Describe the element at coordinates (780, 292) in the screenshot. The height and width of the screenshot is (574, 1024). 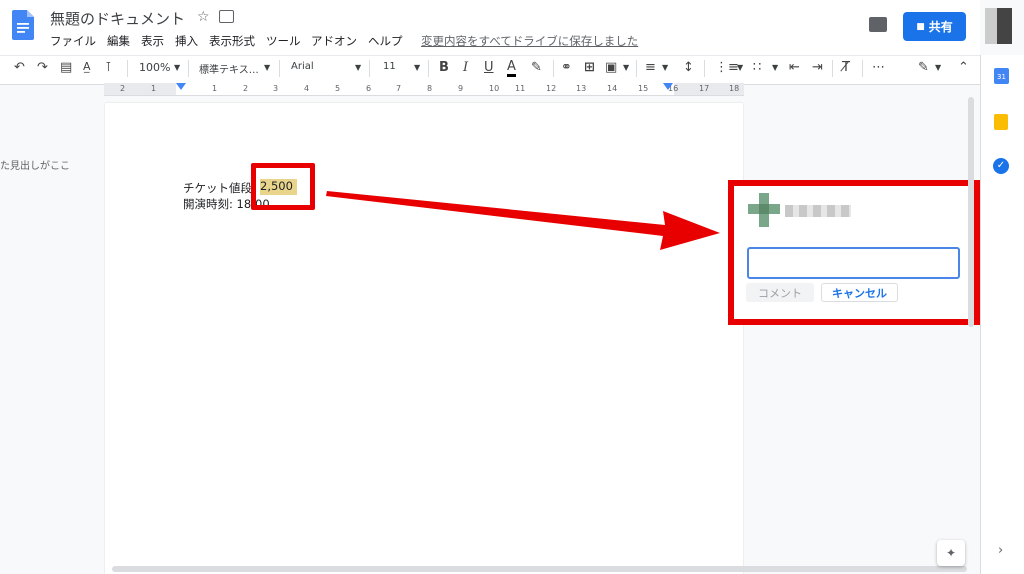
I see `comment-submit-button: コメント` at that location.